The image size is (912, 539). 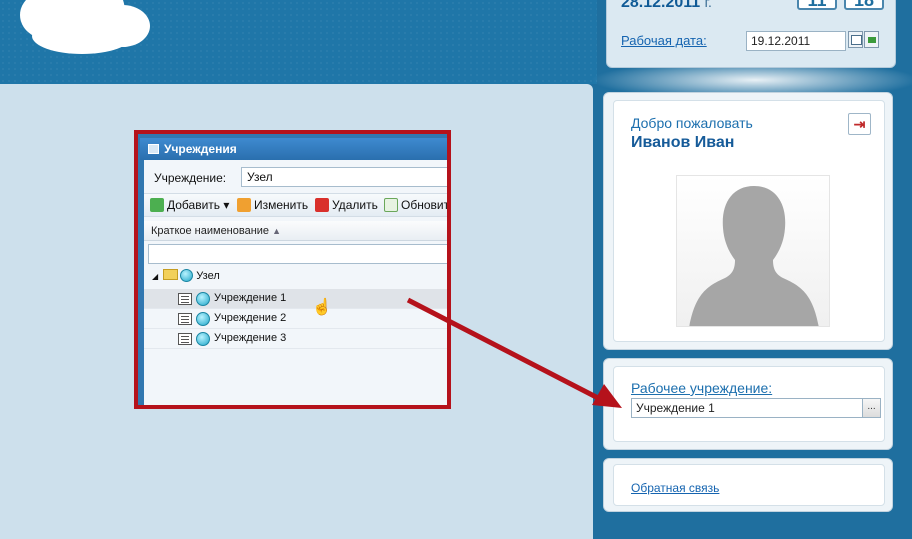 What do you see at coordinates (157, 205) in the screenshot?
I see `add-icon` at bounding box center [157, 205].